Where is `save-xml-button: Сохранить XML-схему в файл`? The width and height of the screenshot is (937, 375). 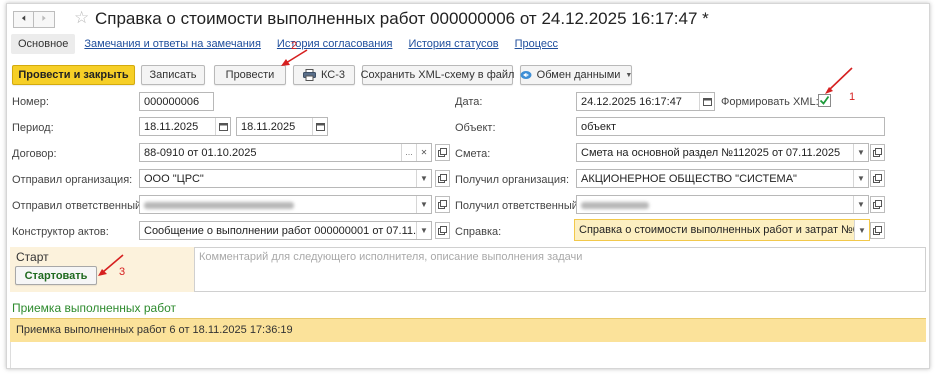 save-xml-button: Сохранить XML-схему в файл is located at coordinates (437, 75).